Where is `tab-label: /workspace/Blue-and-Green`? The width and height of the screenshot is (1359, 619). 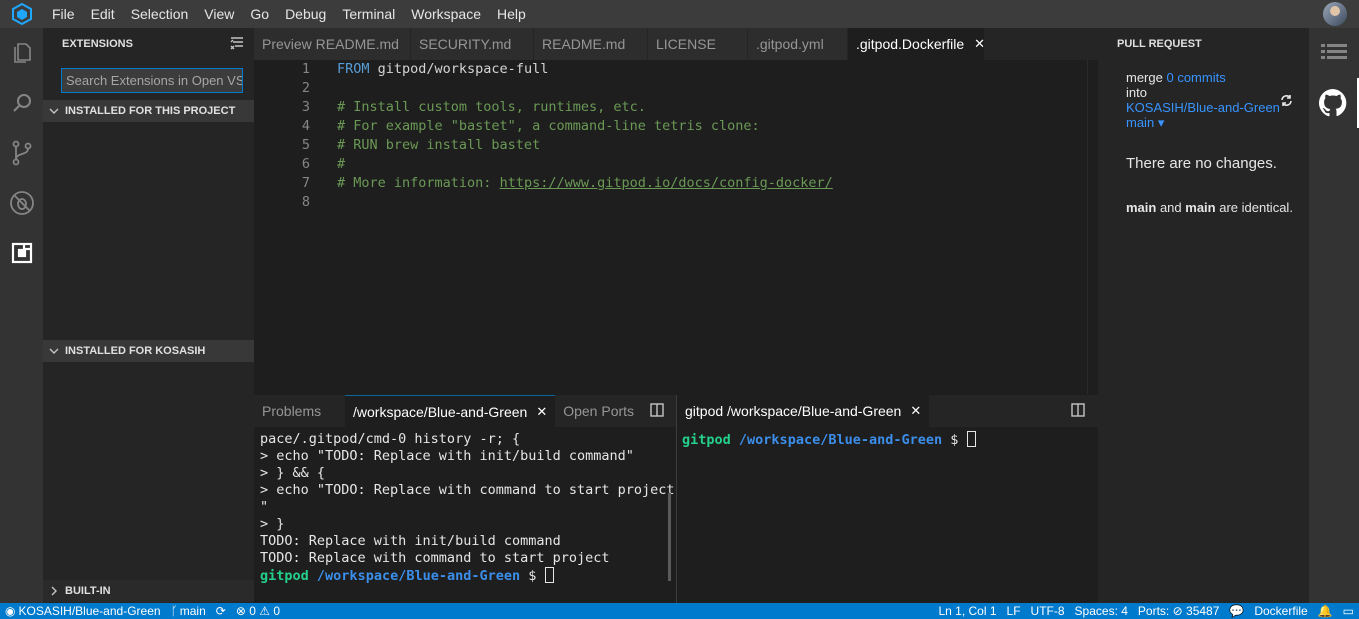
tab-label: /workspace/Blue-and-Green is located at coordinates (440, 411).